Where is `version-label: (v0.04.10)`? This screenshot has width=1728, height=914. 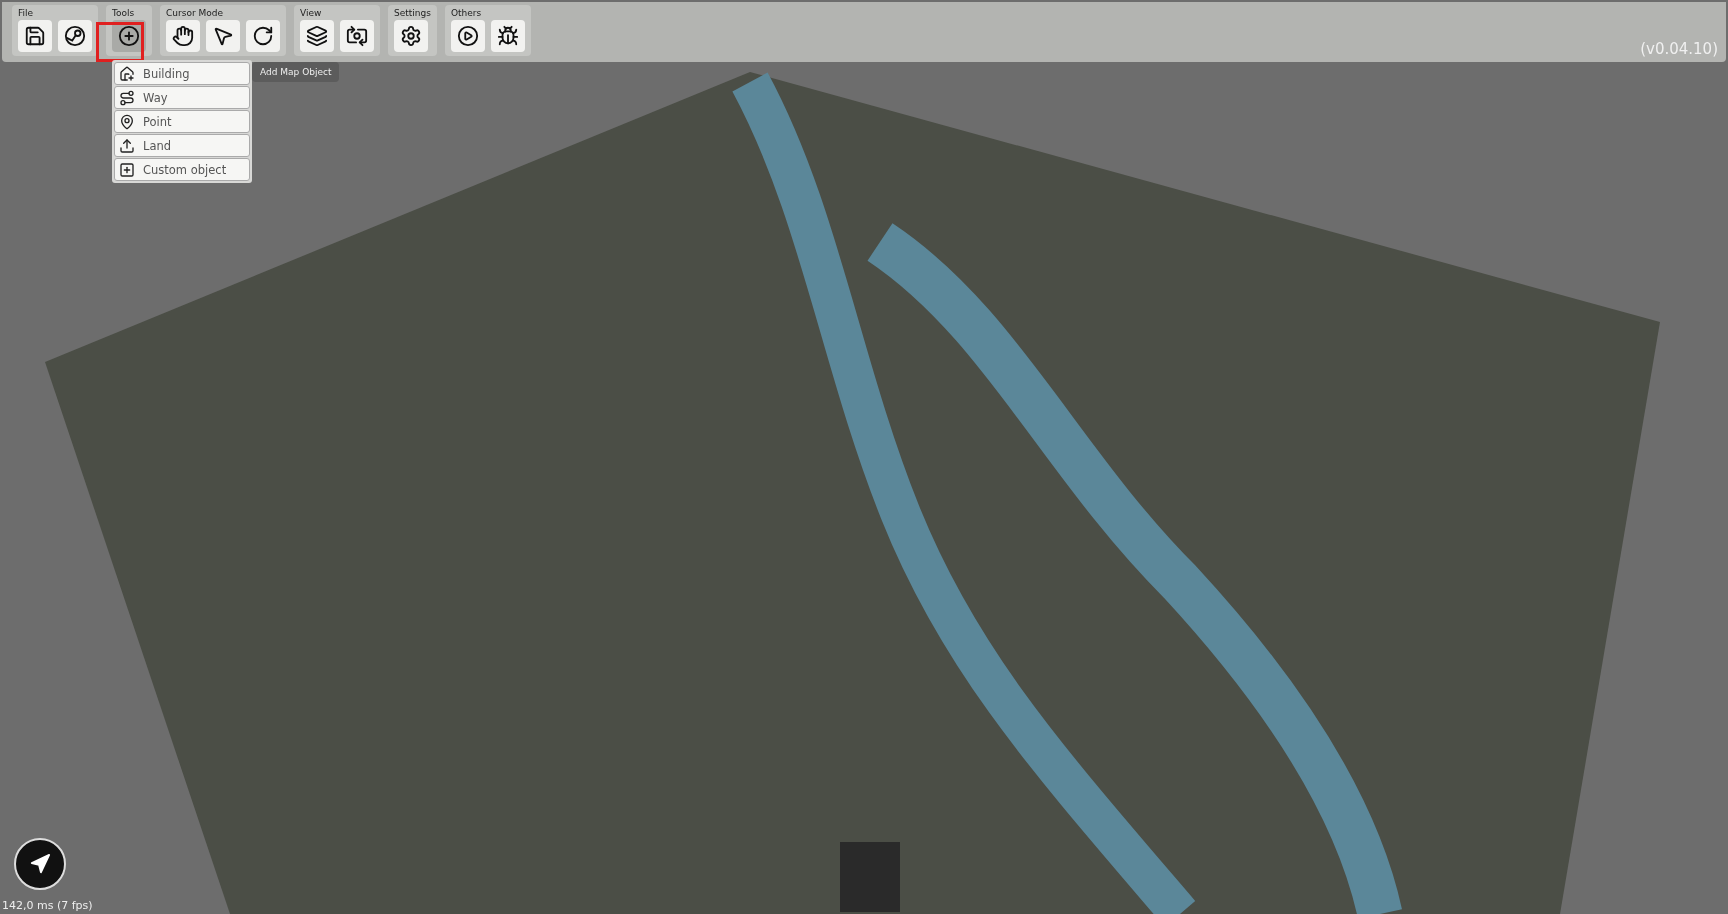 version-label: (v0.04.10) is located at coordinates (1679, 49).